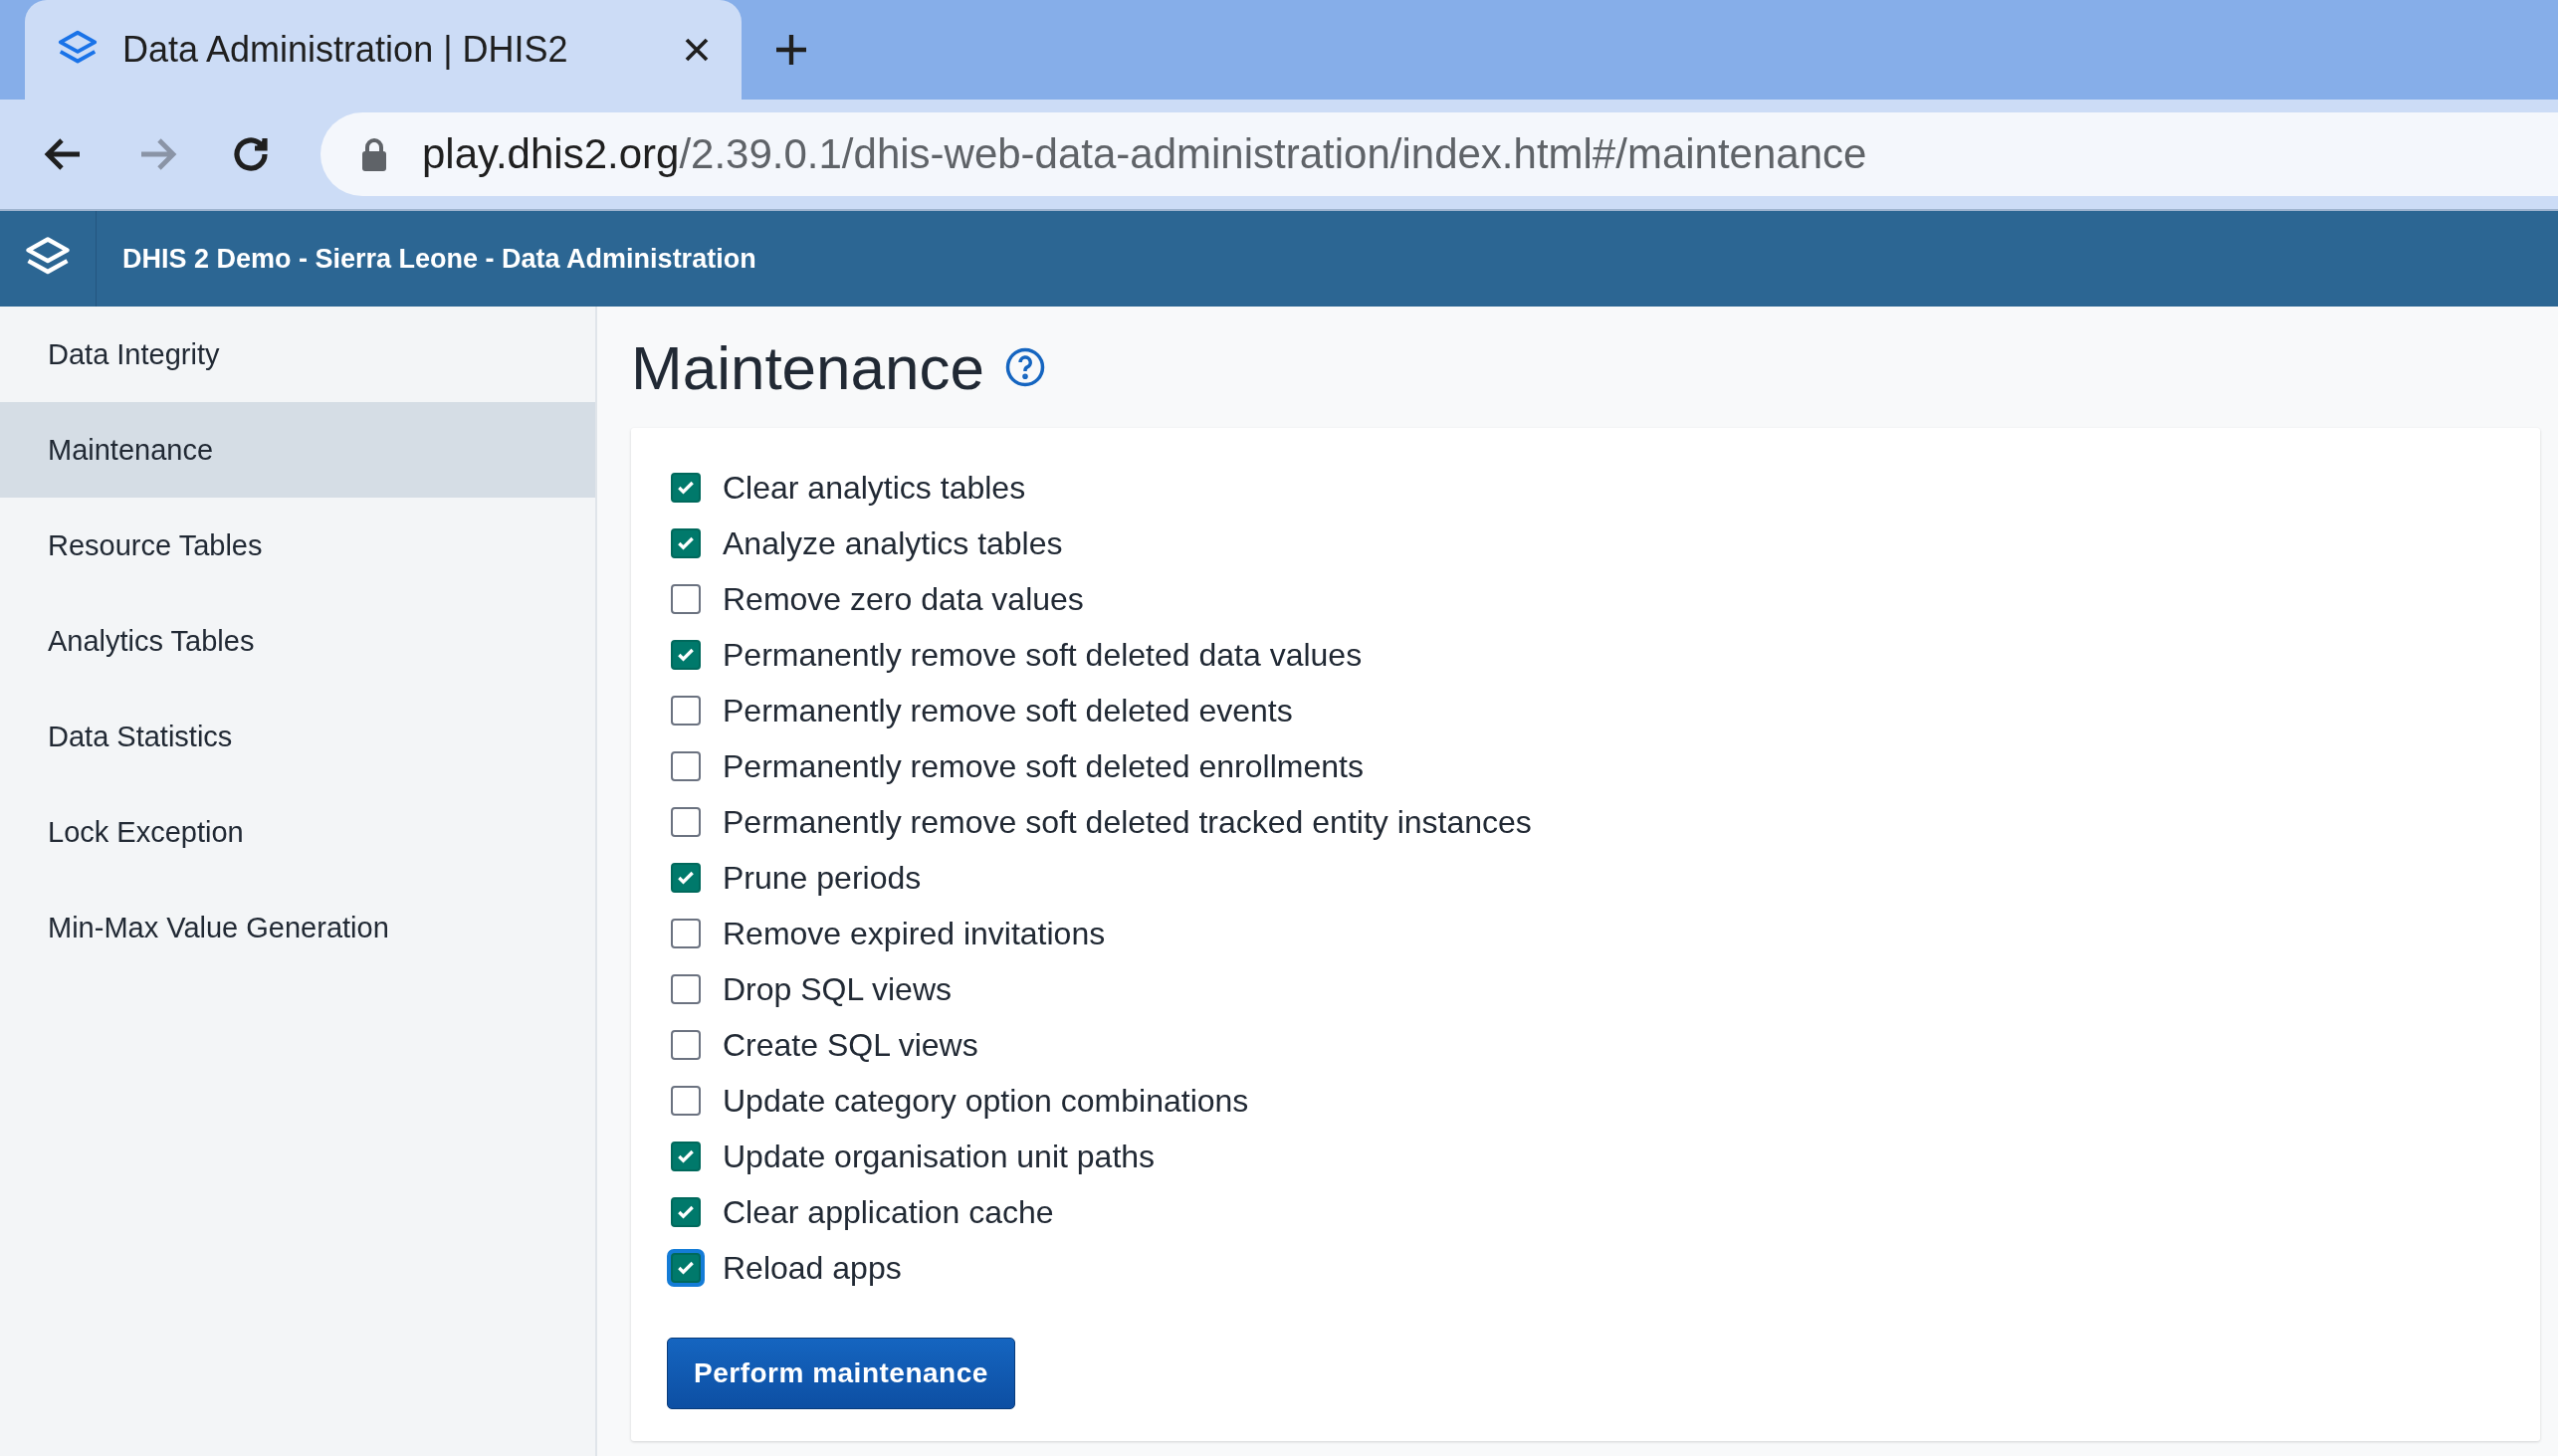  I want to click on sidebar-item: Min-Max Value Generation, so click(297, 927).